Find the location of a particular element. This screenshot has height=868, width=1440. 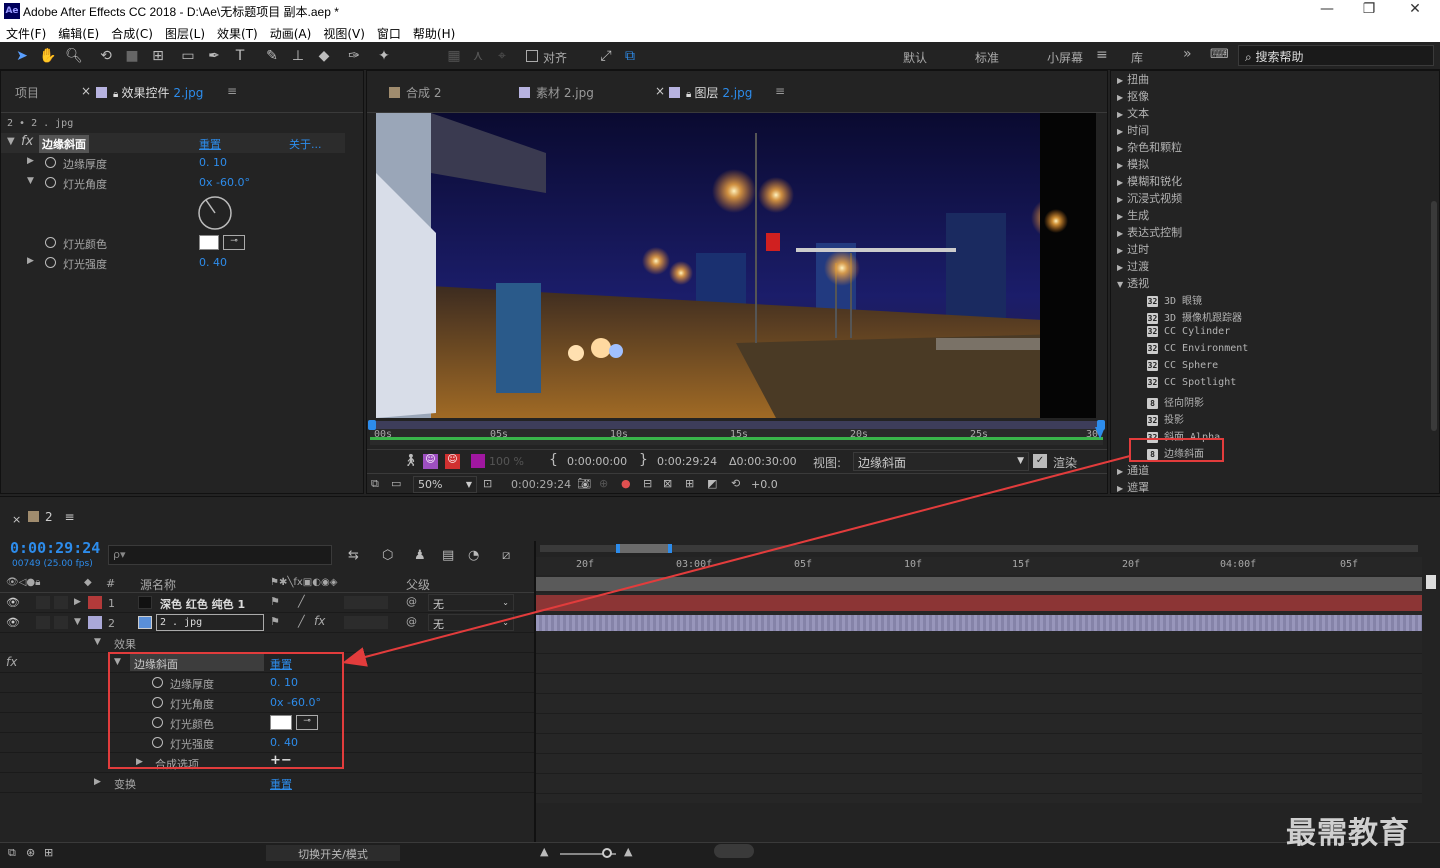

time-ruler: 20f 03:00f 05f 10f 15f 20f 04:00f 05f is located at coordinates (988, 567).